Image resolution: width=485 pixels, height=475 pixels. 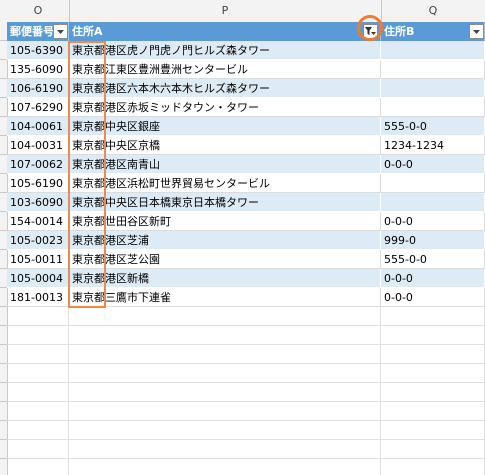 What do you see at coordinates (225, 145) in the screenshot?
I see `cell-address-a: 東京都中央区京橋` at bounding box center [225, 145].